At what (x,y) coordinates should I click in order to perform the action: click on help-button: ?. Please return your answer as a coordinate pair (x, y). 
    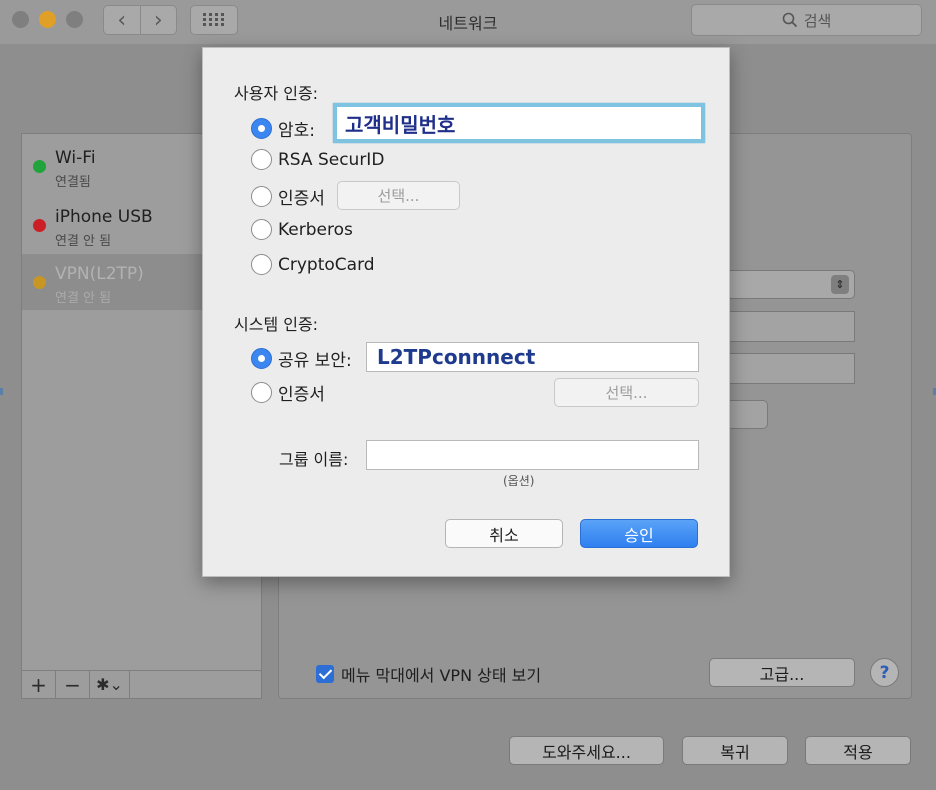
    Looking at the image, I should click on (884, 672).